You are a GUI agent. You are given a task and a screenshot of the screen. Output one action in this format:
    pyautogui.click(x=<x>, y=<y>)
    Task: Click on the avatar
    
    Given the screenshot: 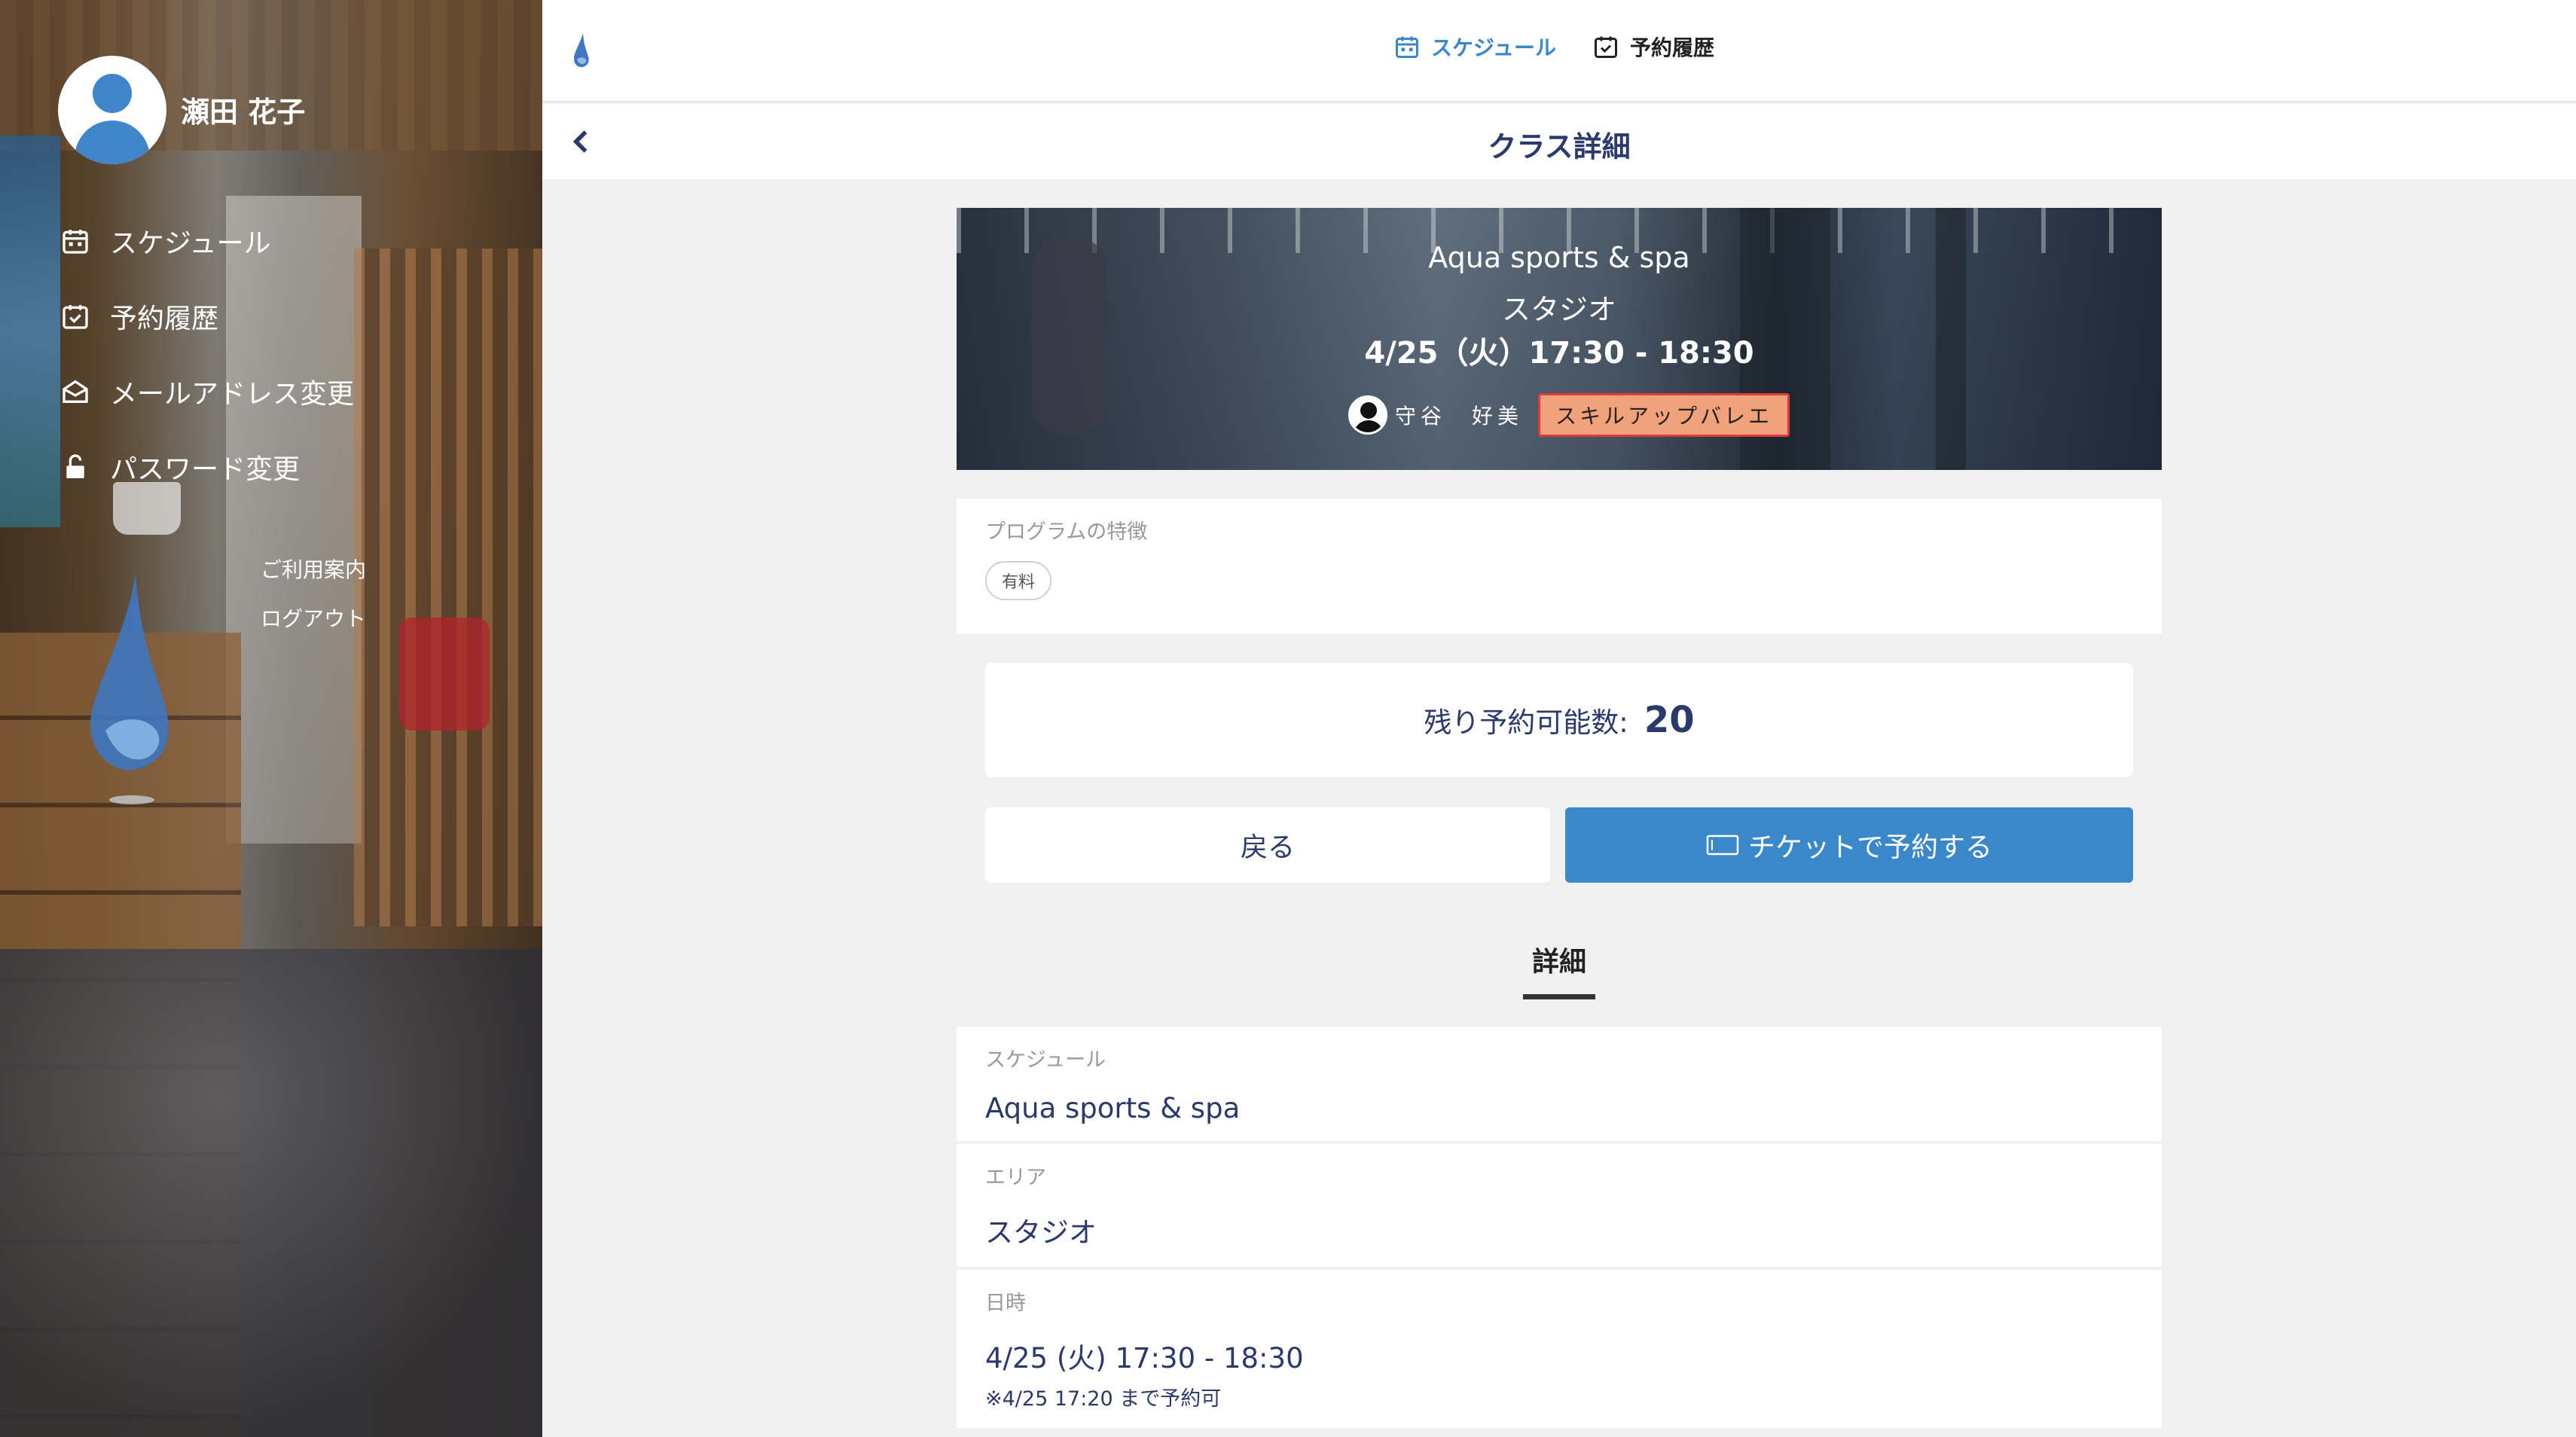 What is the action you would take?
    pyautogui.click(x=112, y=110)
    